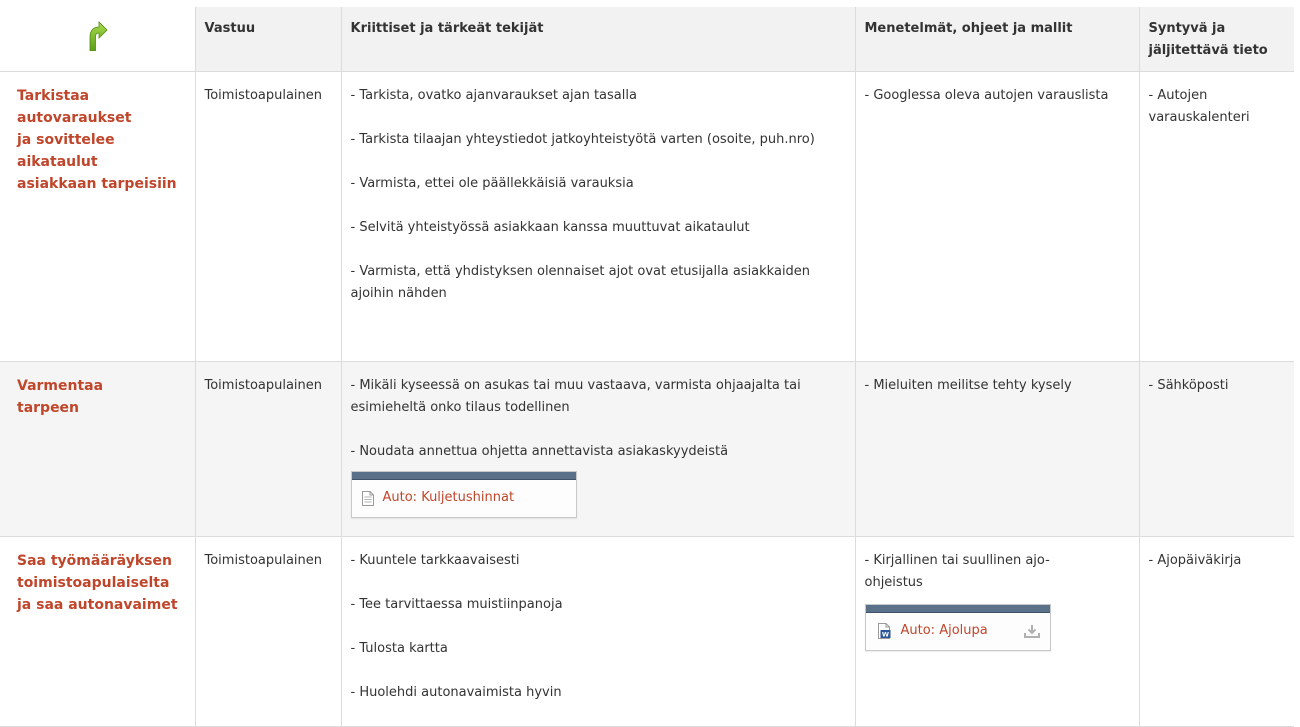  What do you see at coordinates (1031, 631) in the screenshot?
I see `download-icon` at bounding box center [1031, 631].